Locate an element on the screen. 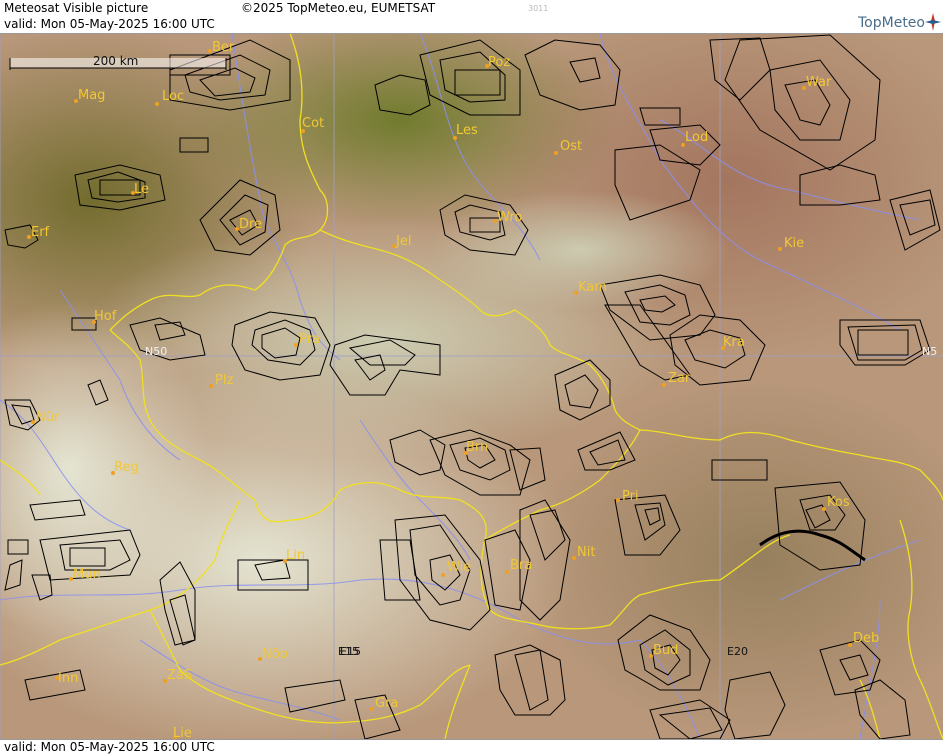 The height and width of the screenshot is (754, 943). svg-text: Poz is located at coordinates (499, 62).